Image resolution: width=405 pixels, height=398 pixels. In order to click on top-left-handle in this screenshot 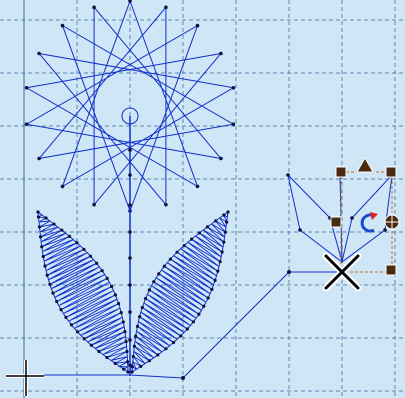, I will do `click(341, 172)`.